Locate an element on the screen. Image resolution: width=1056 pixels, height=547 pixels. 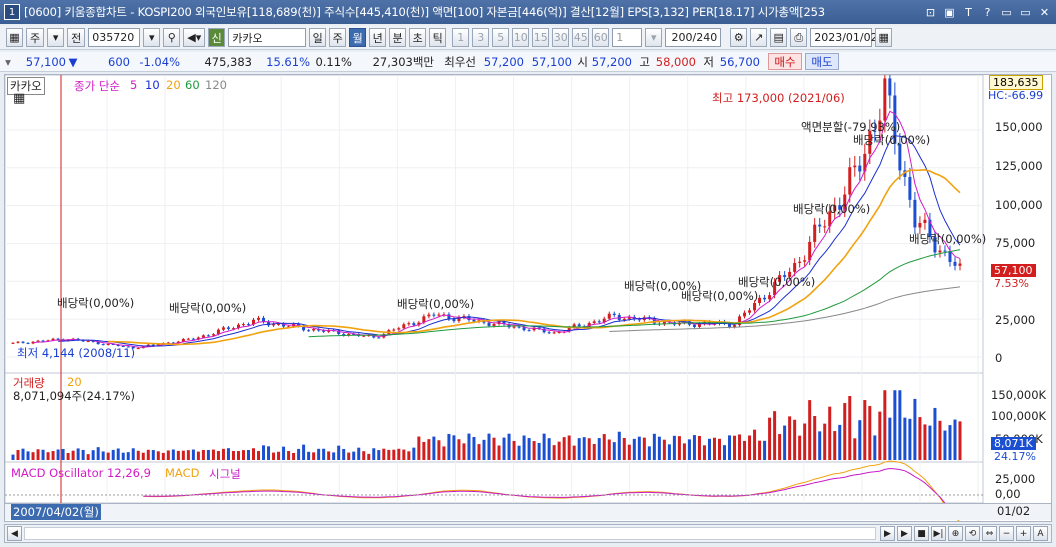
period-day: 일 is located at coordinates (318, 37).